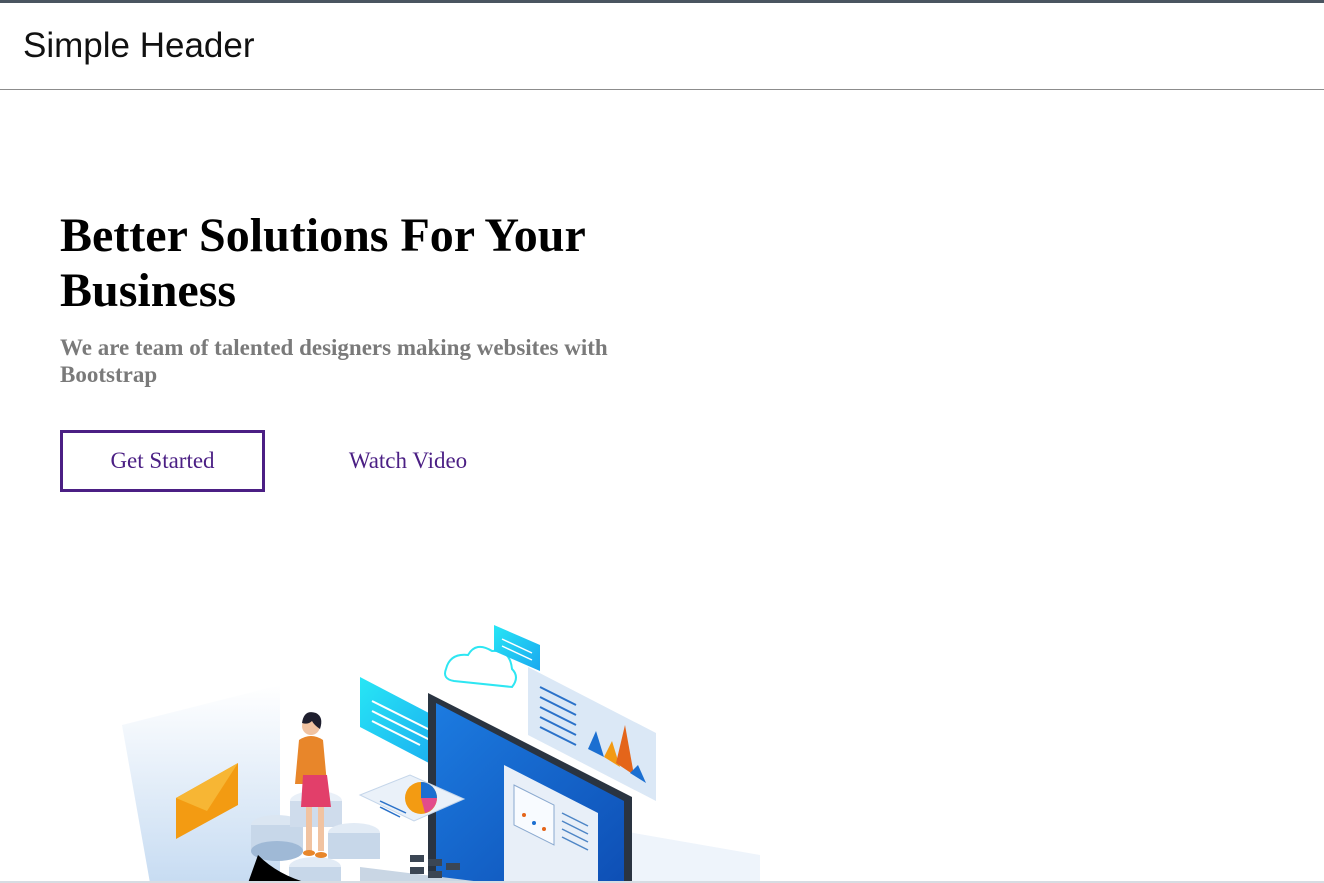 The height and width of the screenshot is (883, 1324). I want to click on get-started-button: Get Started, so click(162, 461).